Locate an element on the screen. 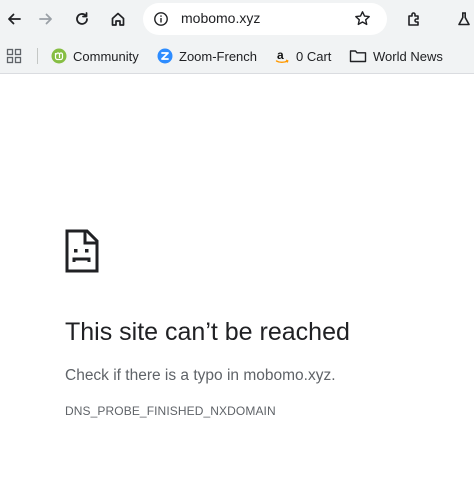  bookmark-label: World News is located at coordinates (408, 56).